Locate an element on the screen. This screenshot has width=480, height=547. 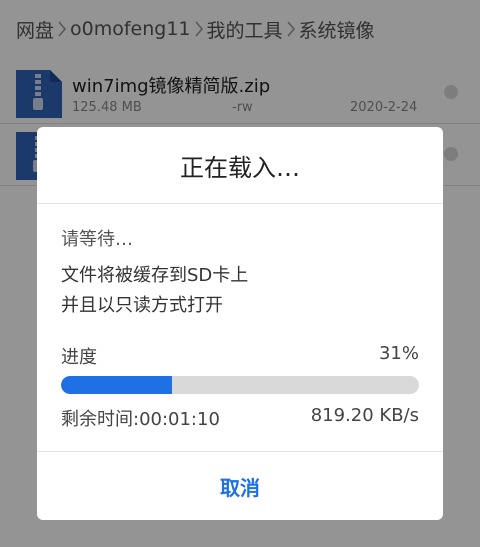
readonly-message: 并且以只读方式打开 is located at coordinates (142, 305).